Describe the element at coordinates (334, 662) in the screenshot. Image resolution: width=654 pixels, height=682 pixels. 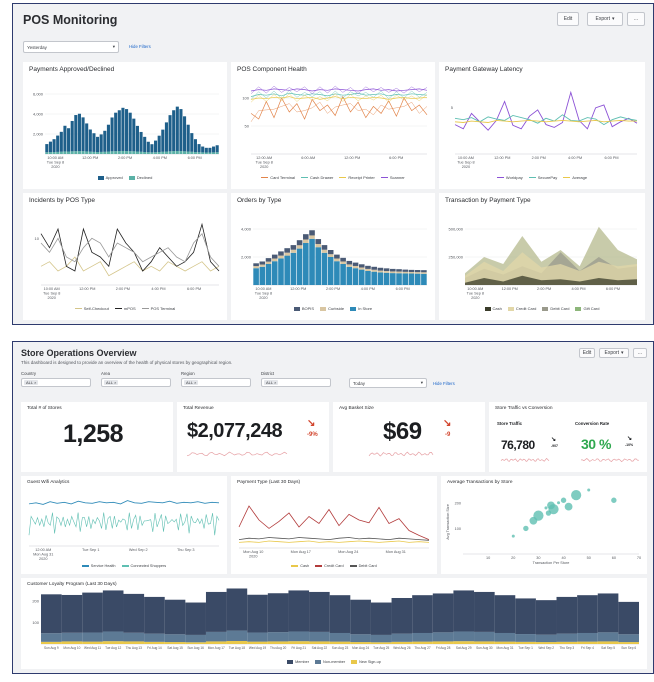
I see `legend-label: Non-member` at that location.